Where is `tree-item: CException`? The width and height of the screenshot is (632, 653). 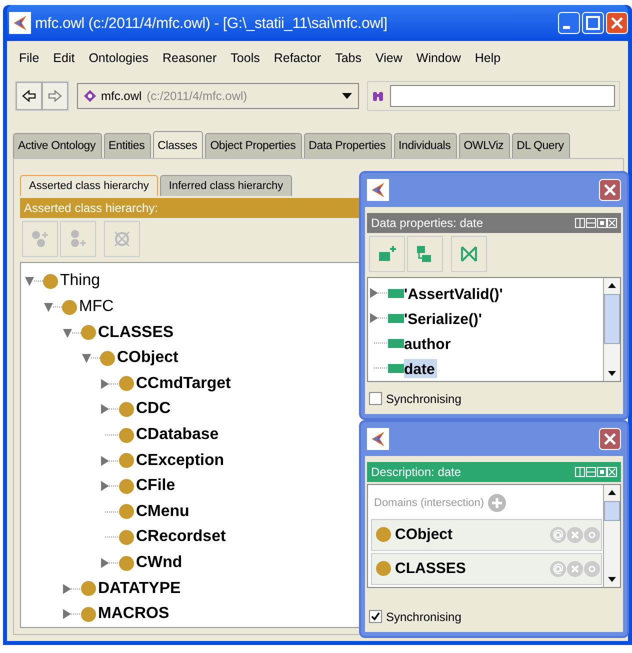 tree-item: CException is located at coordinates (180, 461).